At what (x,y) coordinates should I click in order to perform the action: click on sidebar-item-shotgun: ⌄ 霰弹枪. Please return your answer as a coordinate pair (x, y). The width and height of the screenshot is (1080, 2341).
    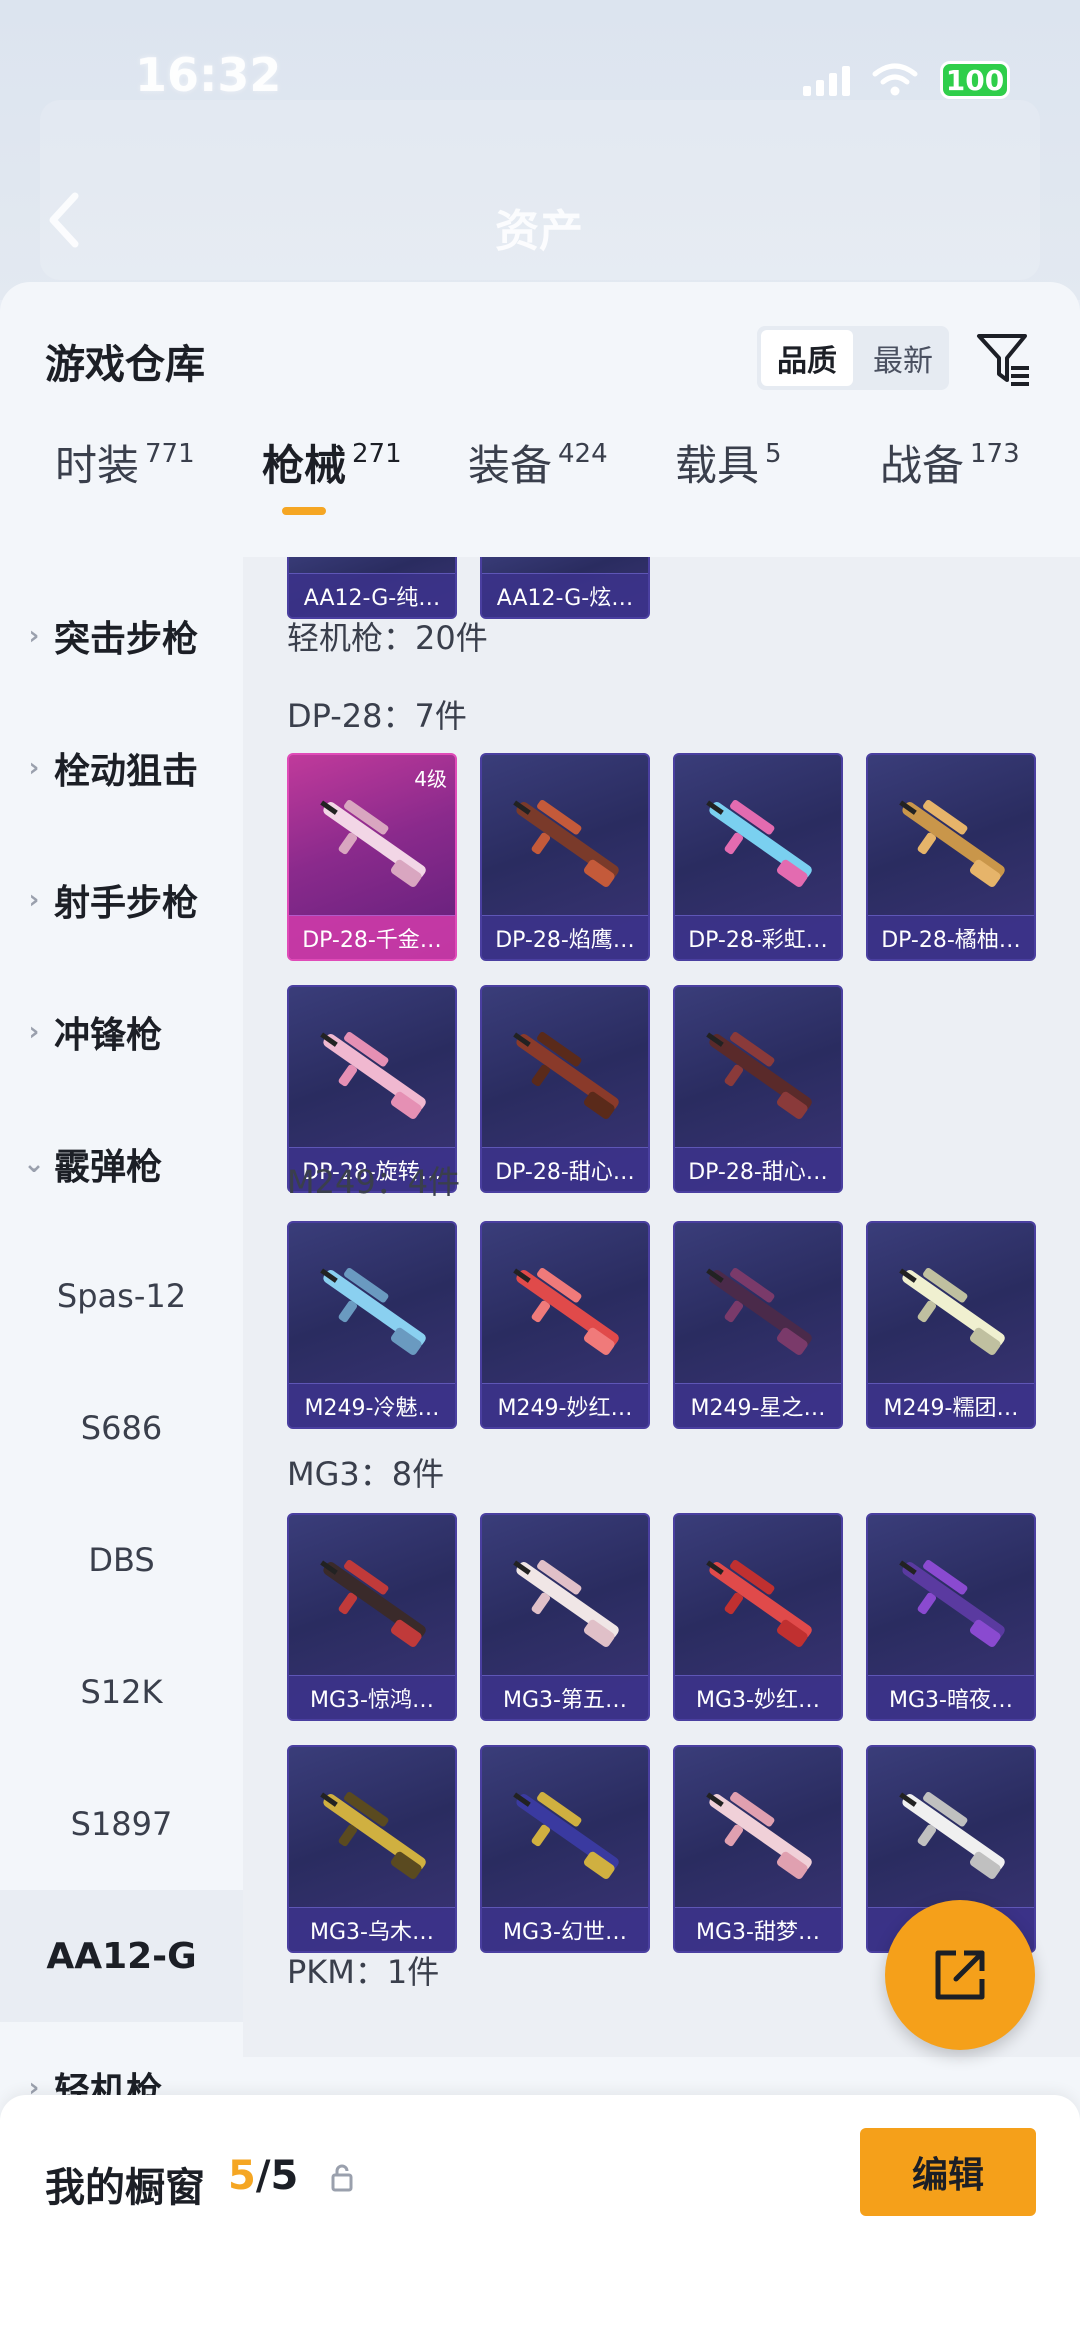
    Looking at the image, I should click on (121, 1164).